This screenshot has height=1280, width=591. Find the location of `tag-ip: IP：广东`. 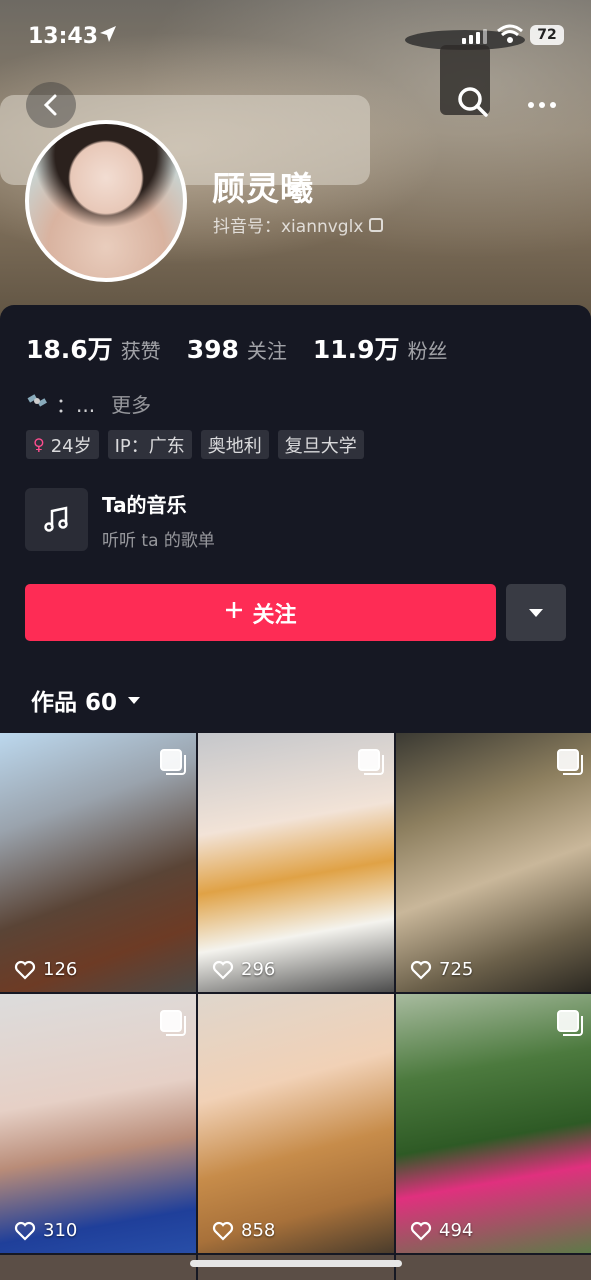

tag-ip: IP：广东 is located at coordinates (149, 444).